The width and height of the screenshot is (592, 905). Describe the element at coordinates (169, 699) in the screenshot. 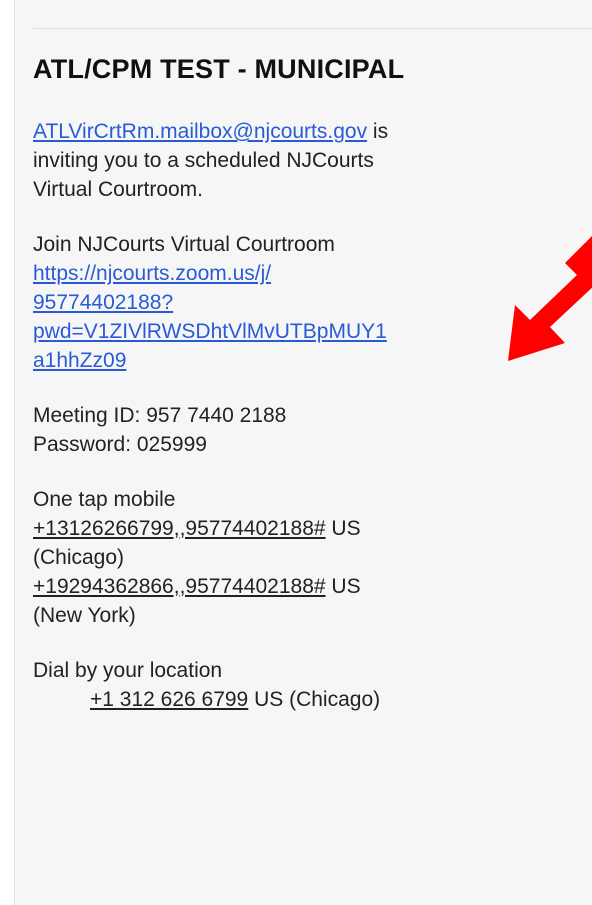

I see `dial-number-link: +1 312 626 6799` at that location.